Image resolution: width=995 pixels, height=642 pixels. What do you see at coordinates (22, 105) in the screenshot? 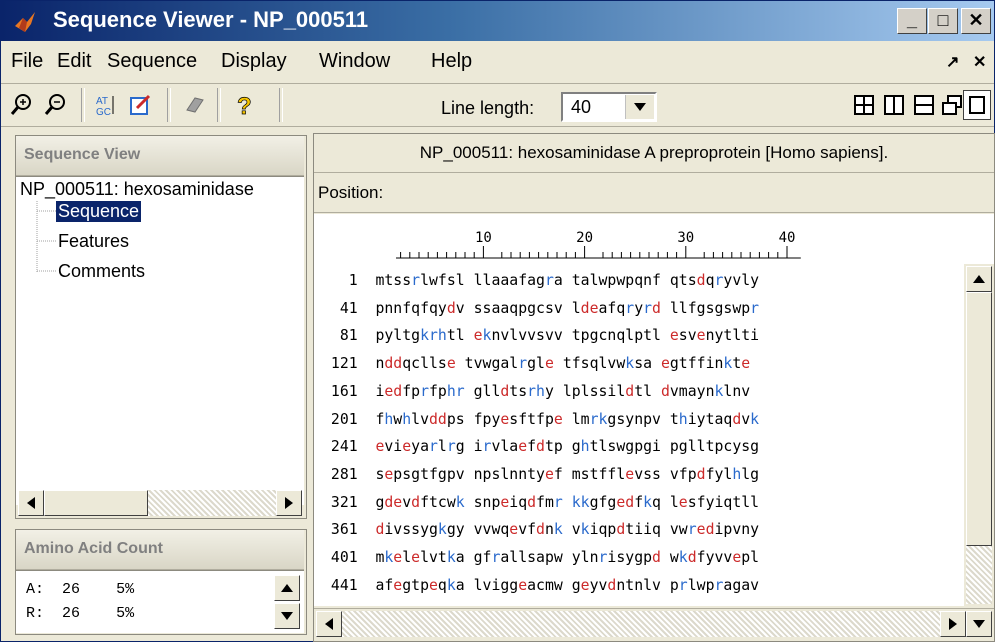
I see `zoom-in-icon` at bounding box center [22, 105].